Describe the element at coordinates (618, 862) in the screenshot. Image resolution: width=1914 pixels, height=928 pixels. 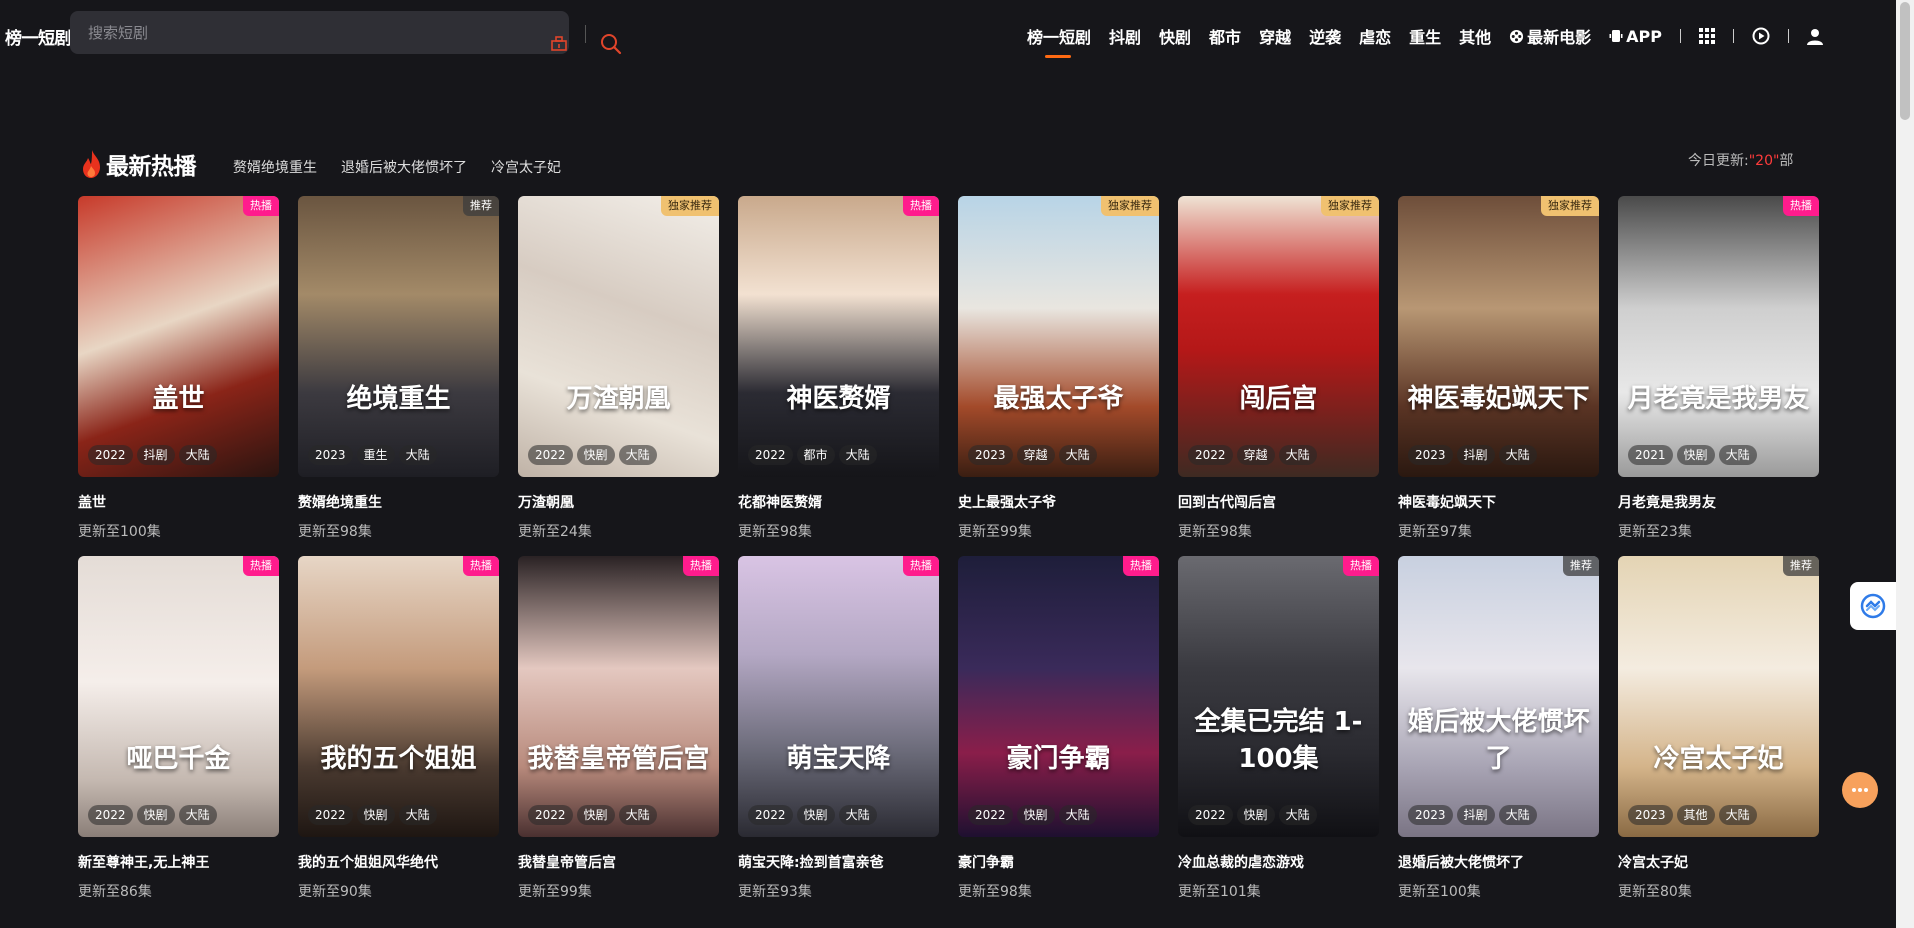
I see `drama-title: 我替皇帝管后宫` at that location.